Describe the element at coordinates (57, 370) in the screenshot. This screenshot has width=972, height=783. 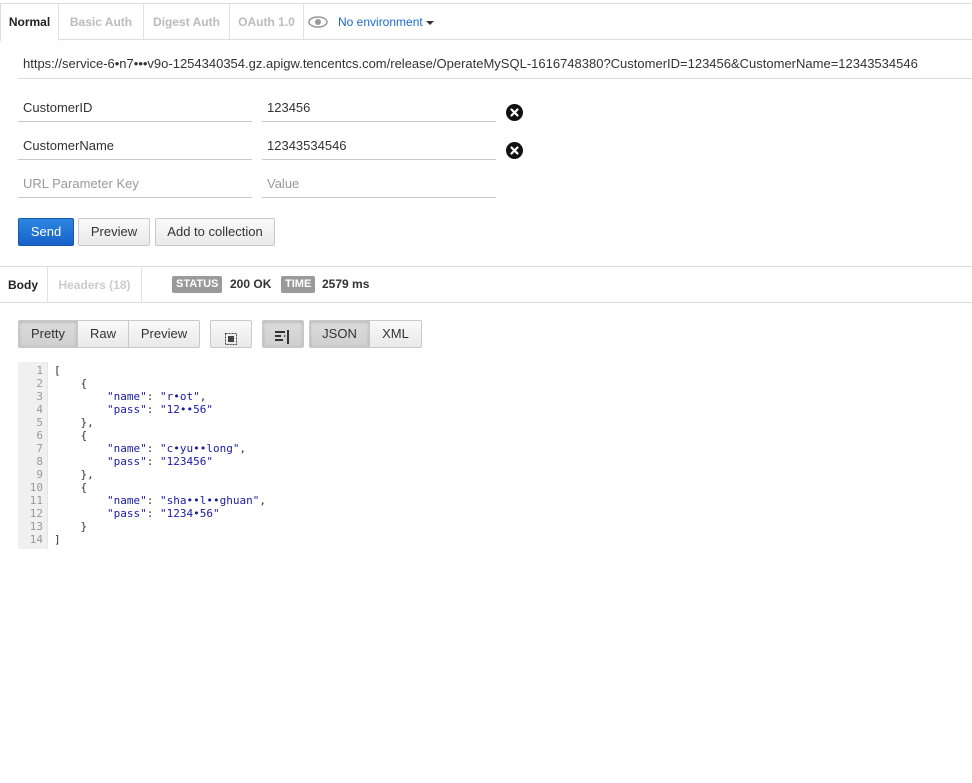
I see `code-line: [` at that location.